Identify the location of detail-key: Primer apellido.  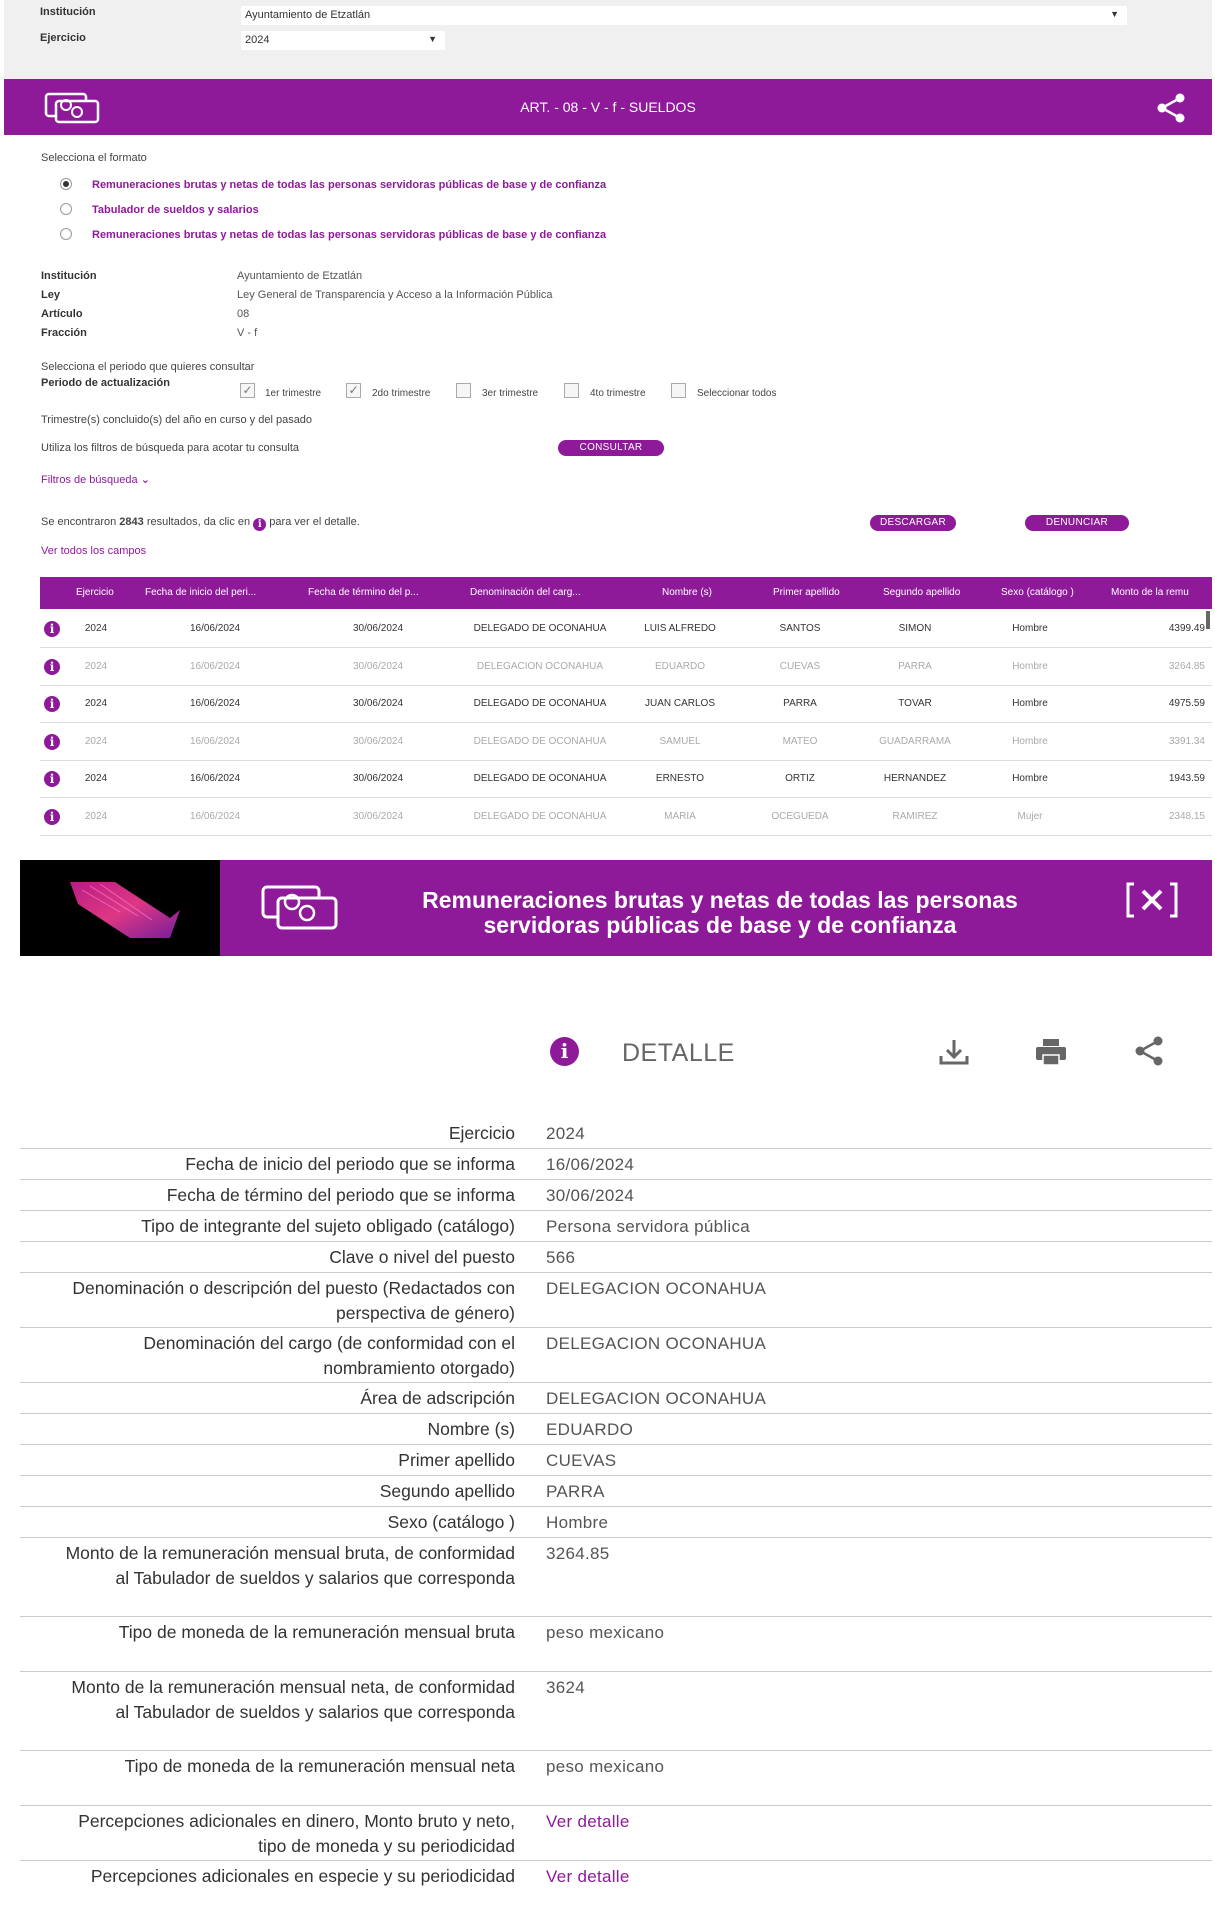
(456, 1460).